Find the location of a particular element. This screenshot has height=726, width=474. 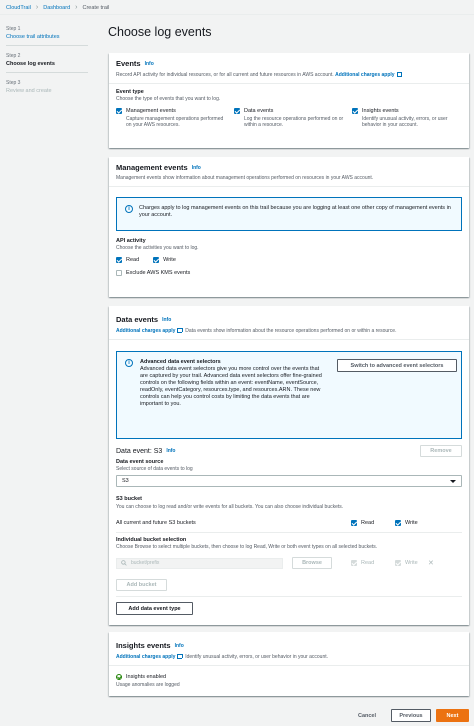

s3-section-title: Data event: S3 is located at coordinates (139, 451).